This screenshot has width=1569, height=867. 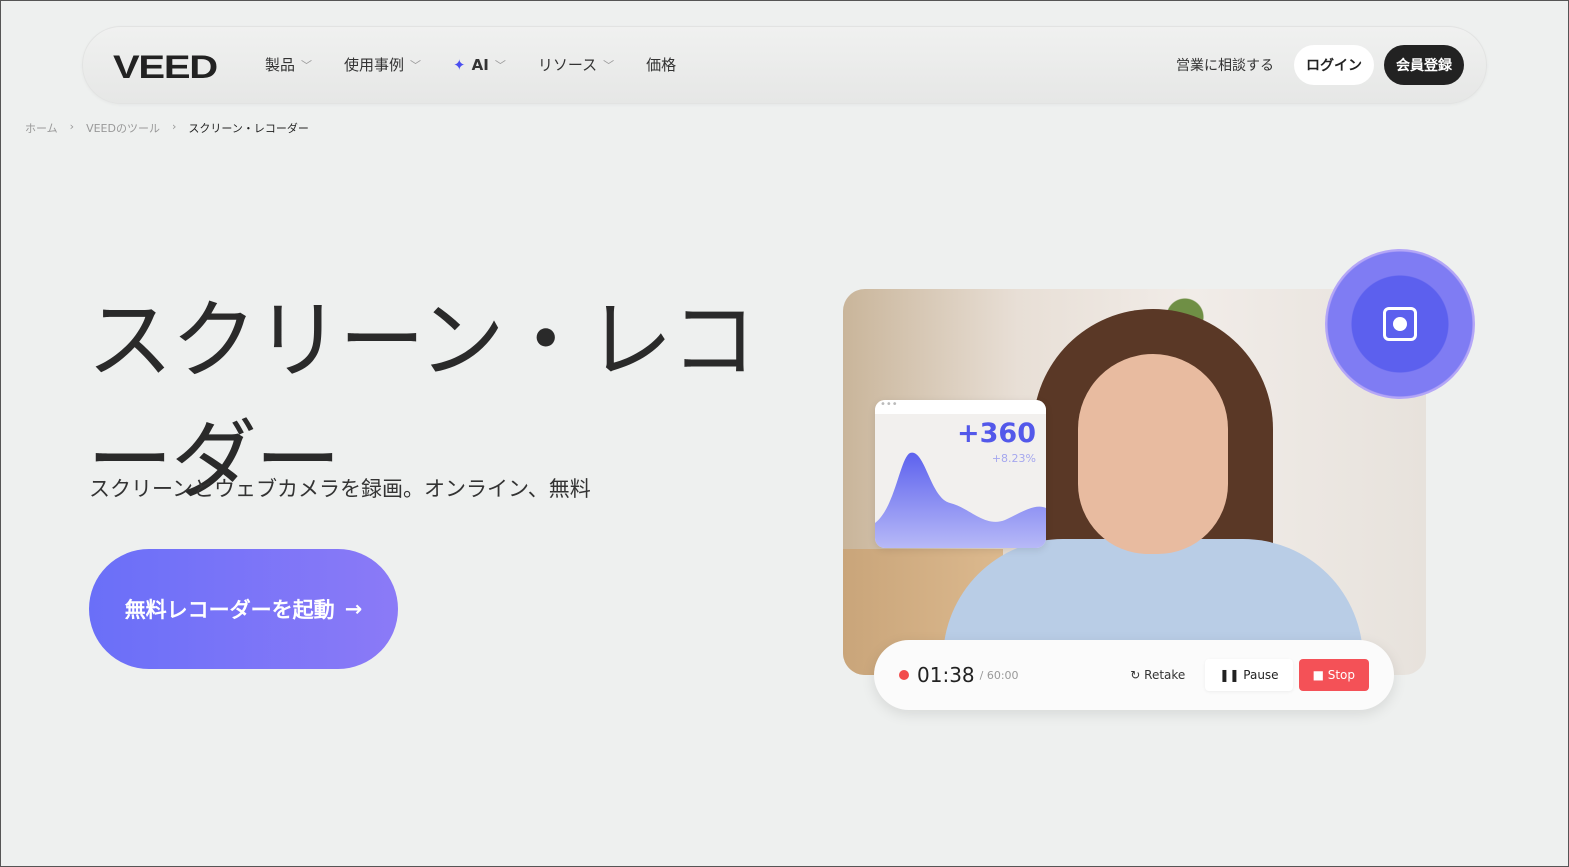 I want to click on breadcrumb-current: スクリーン・レコーダー, so click(x=248, y=128).